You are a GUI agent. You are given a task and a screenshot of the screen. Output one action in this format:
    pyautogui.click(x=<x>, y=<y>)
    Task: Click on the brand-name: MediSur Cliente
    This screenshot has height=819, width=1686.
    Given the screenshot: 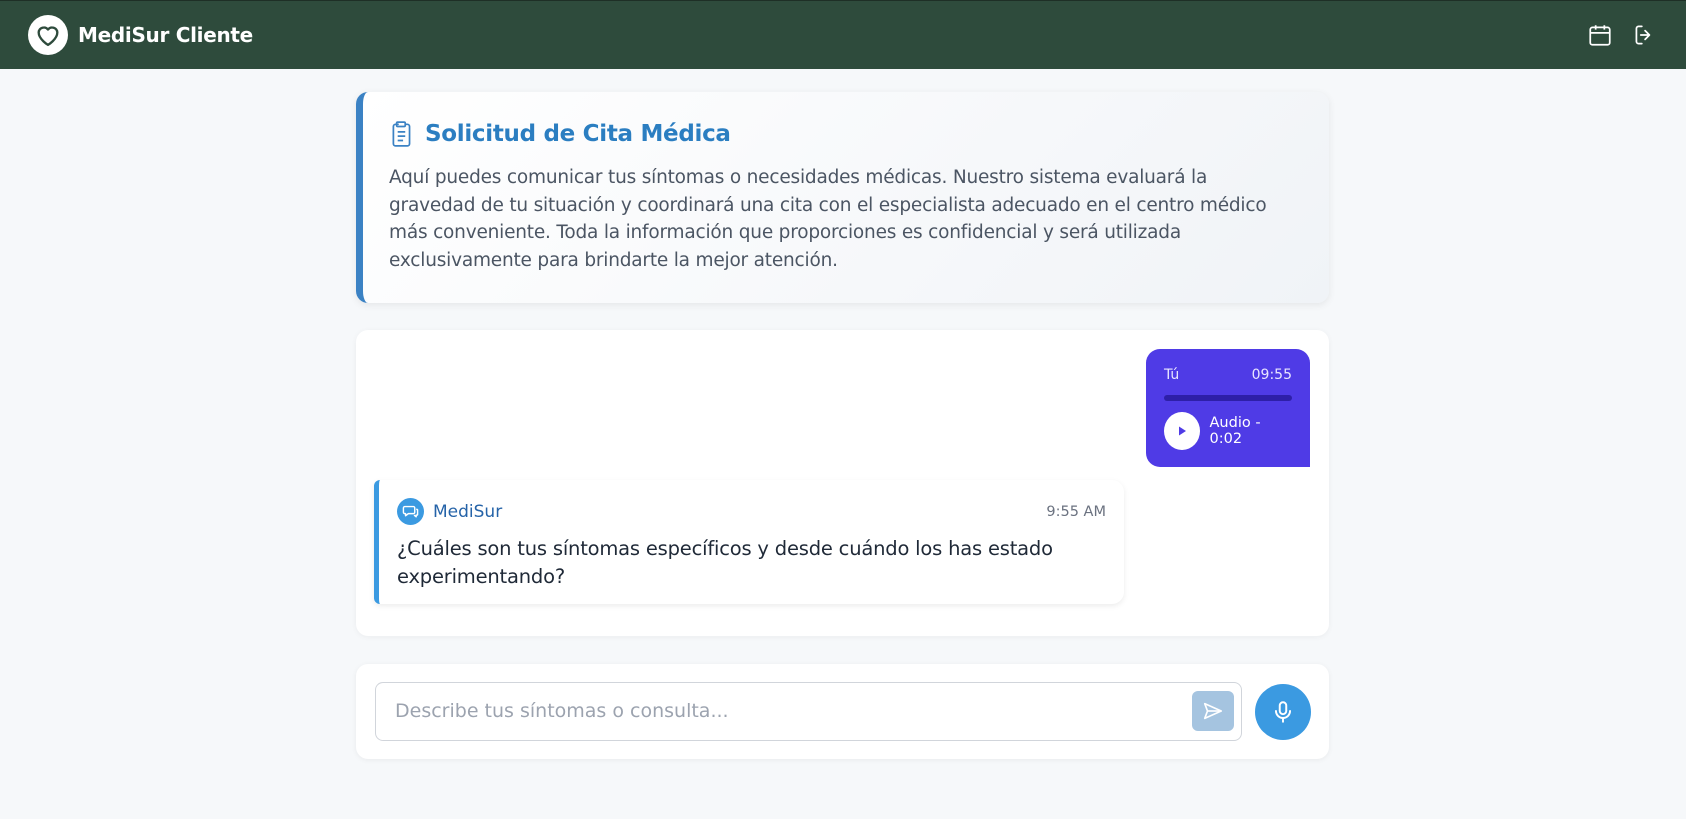 What is the action you would take?
    pyautogui.click(x=165, y=35)
    